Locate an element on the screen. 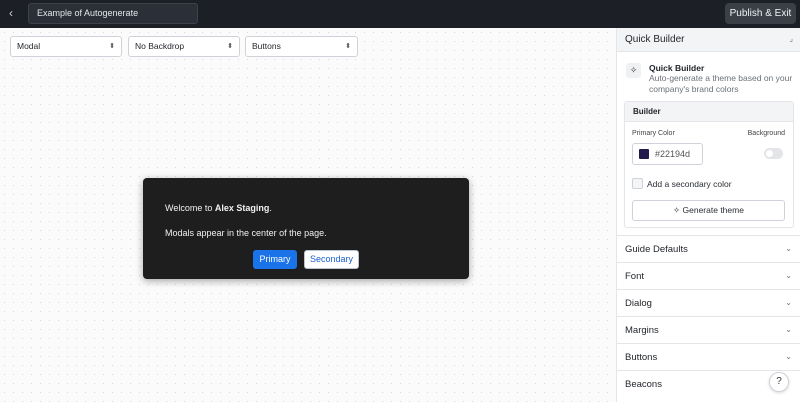  buttons-select: Buttons ⬍ is located at coordinates (301, 46).